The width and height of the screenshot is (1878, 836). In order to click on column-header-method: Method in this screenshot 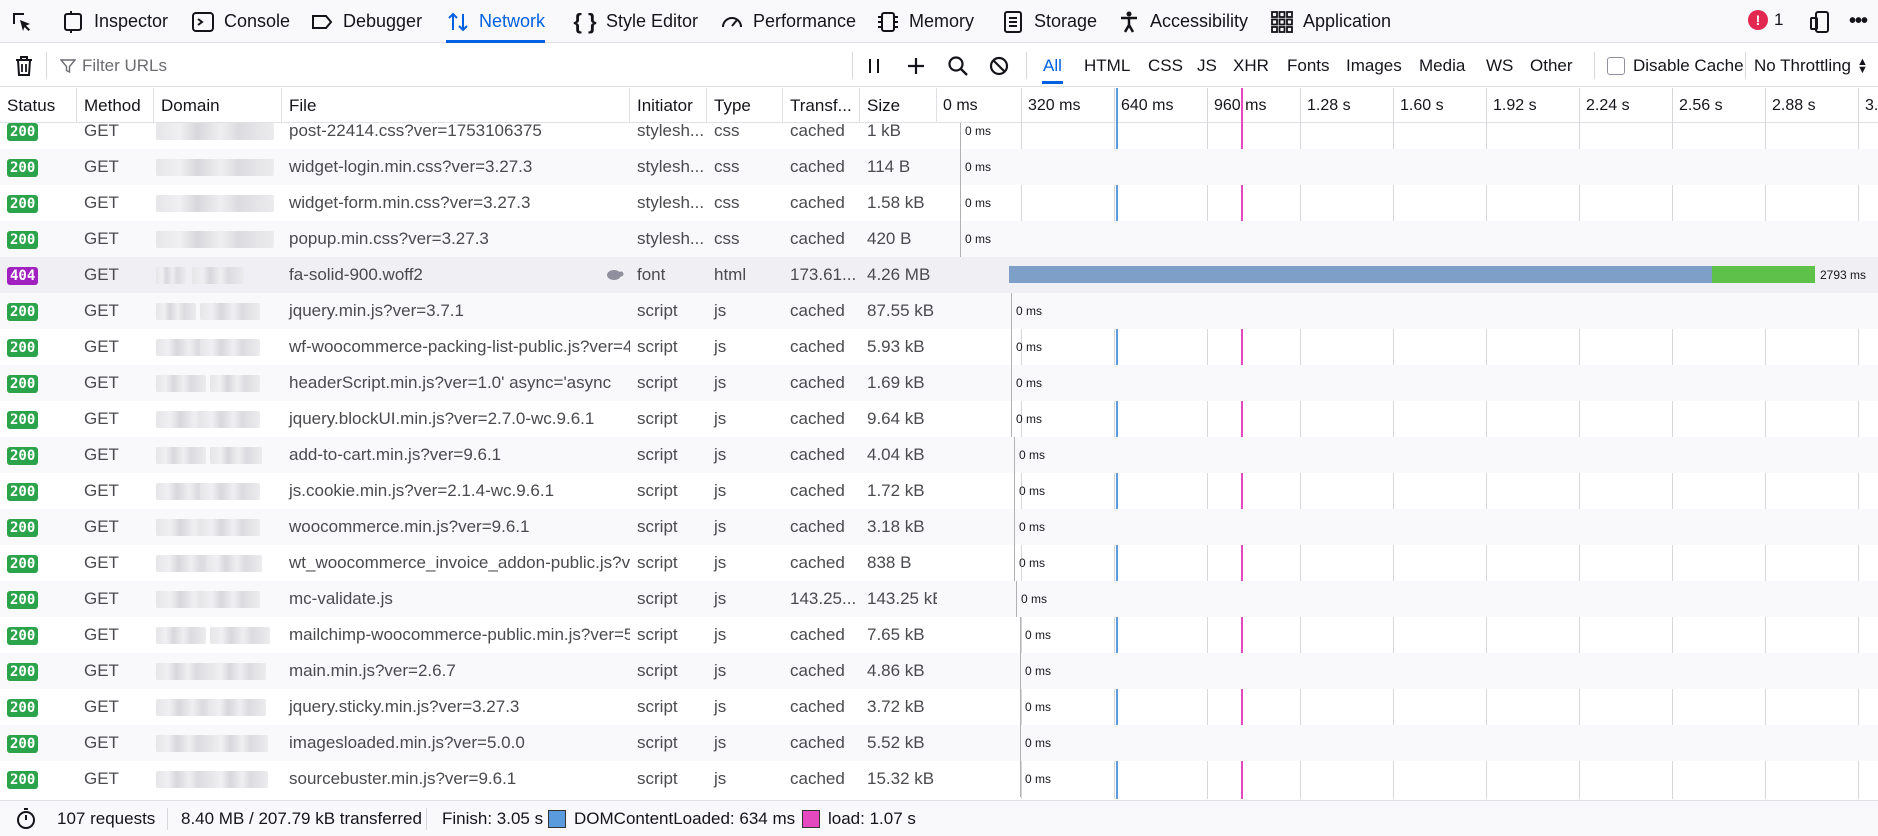, I will do `click(115, 105)`.